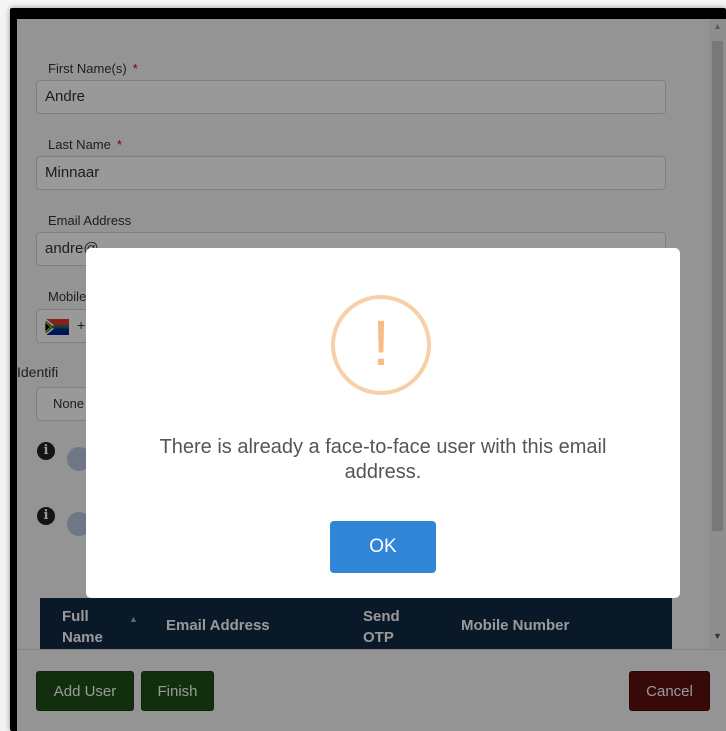 Image resolution: width=726 pixels, height=731 pixels. I want to click on warning-icon: !, so click(381, 345).